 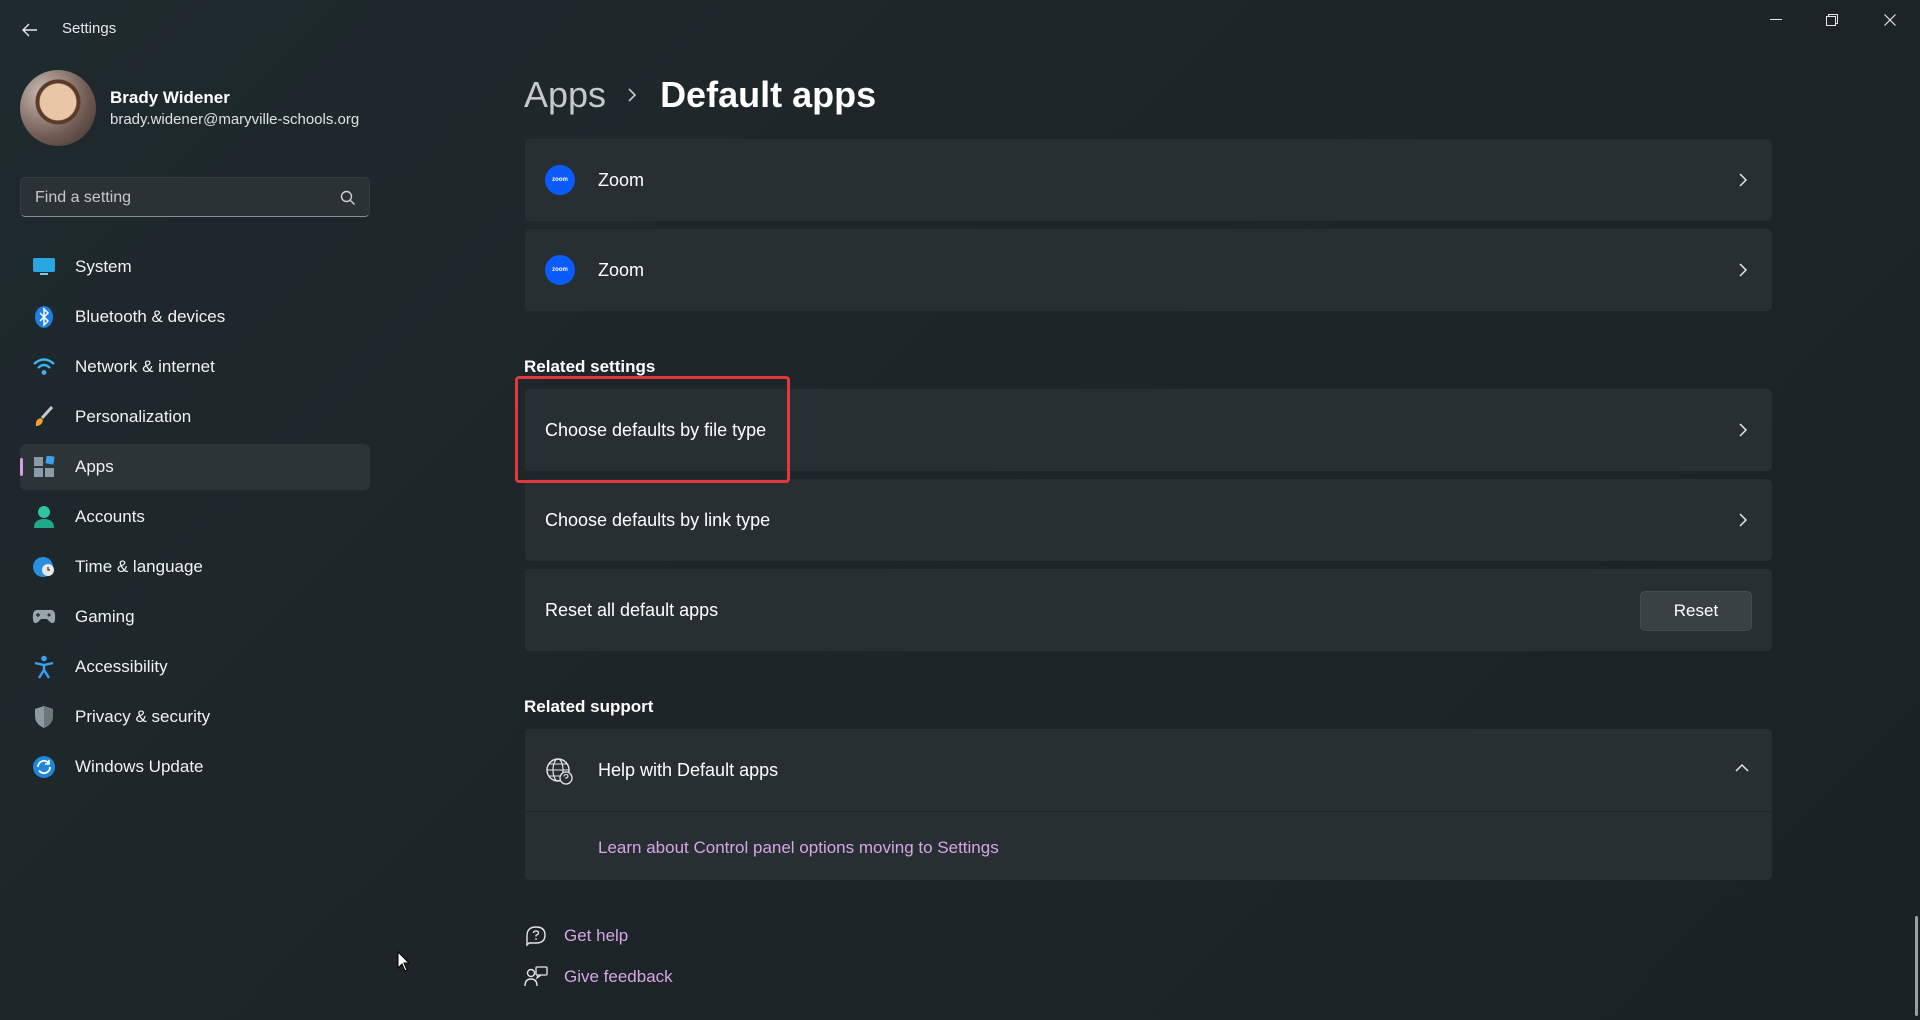 What do you see at coordinates (133, 416) in the screenshot?
I see `sidebar-item-label: Personalization` at bounding box center [133, 416].